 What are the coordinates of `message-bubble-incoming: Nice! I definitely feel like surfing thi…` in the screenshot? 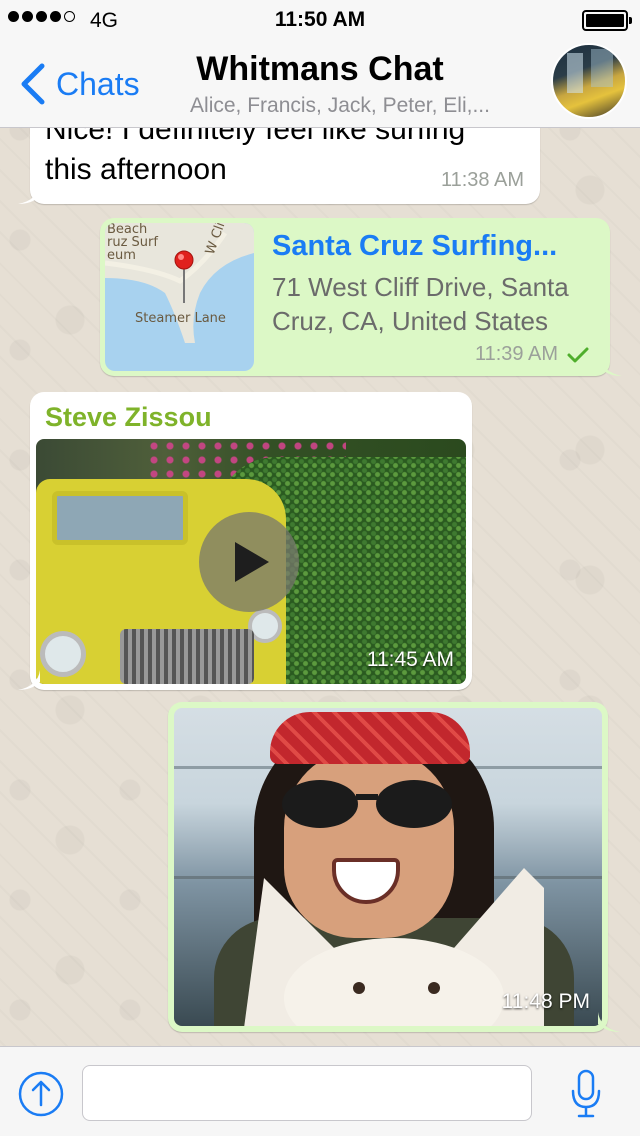 It's located at (279, 166).